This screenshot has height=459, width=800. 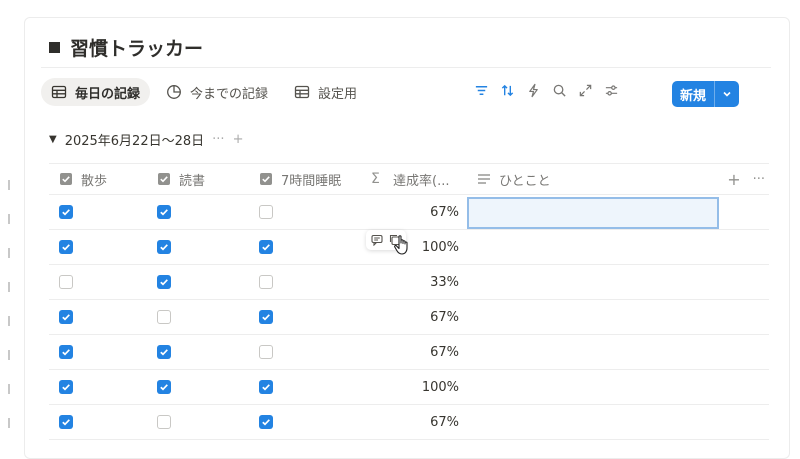 I want to click on expand-icon, so click(x=585, y=90).